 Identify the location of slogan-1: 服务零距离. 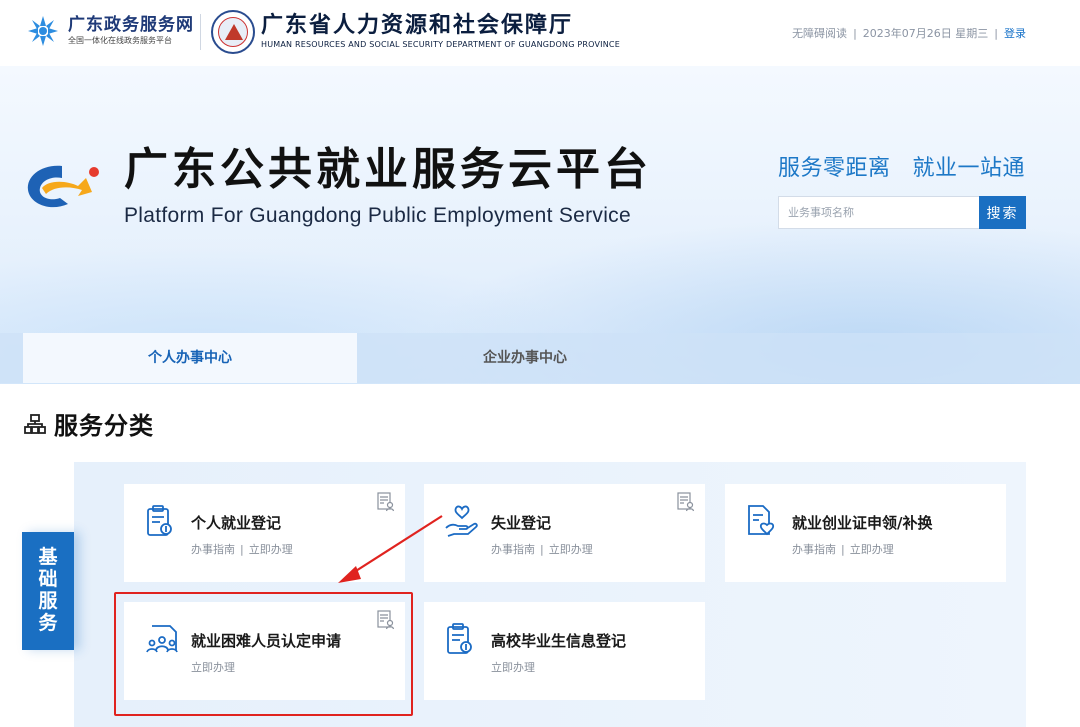
(834, 168).